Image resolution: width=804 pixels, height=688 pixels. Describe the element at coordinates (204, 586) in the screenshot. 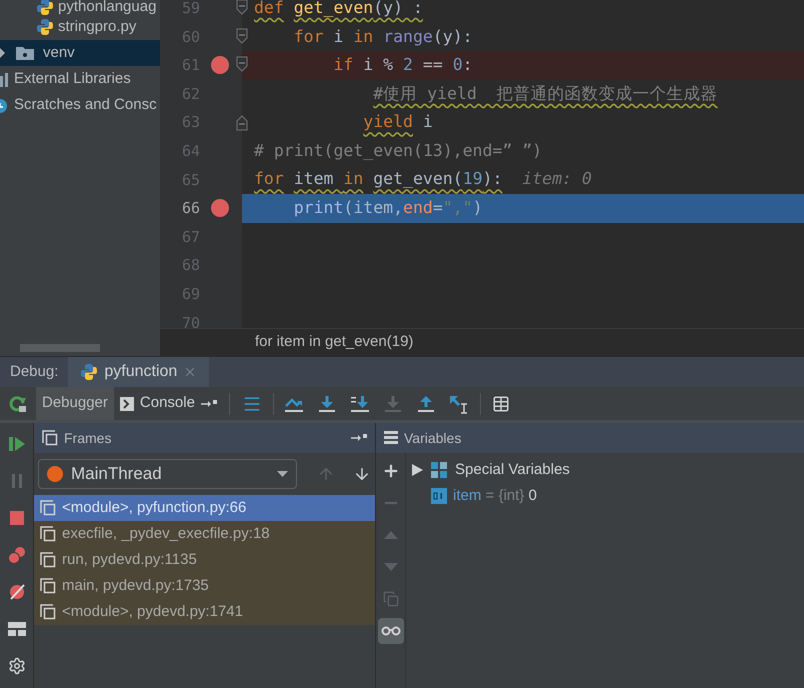

I see `frame-item: main, pydevd.py:1735` at that location.